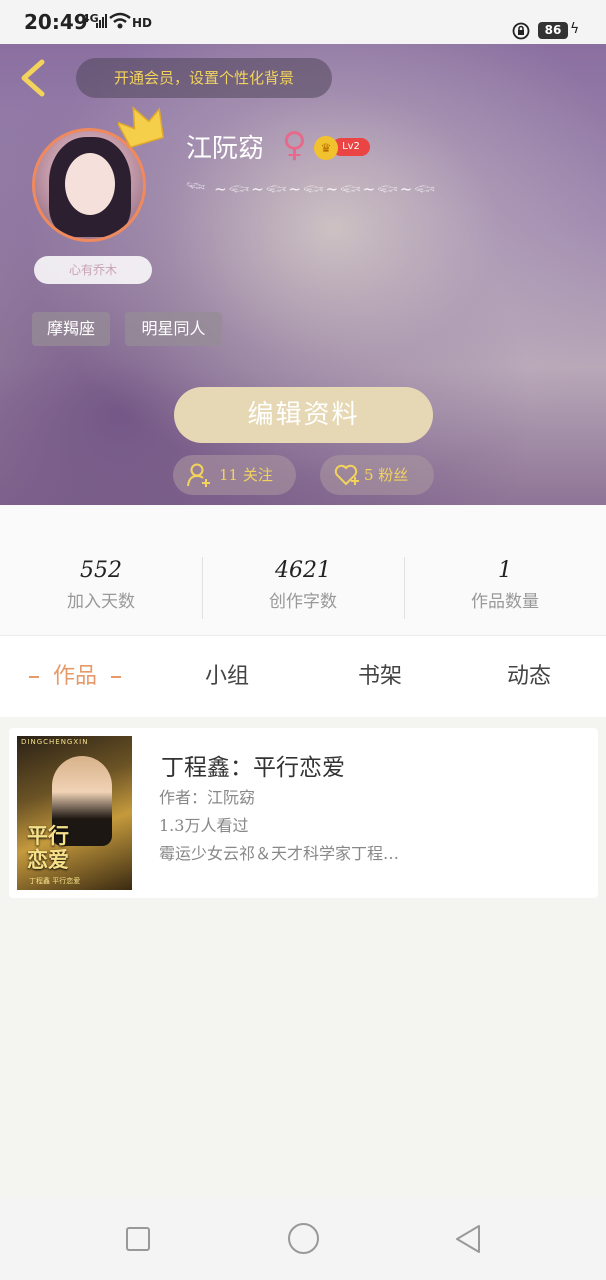 The height and width of the screenshot is (1280, 606). What do you see at coordinates (48, 835) in the screenshot?
I see `cover-title-line1: 平行` at bounding box center [48, 835].